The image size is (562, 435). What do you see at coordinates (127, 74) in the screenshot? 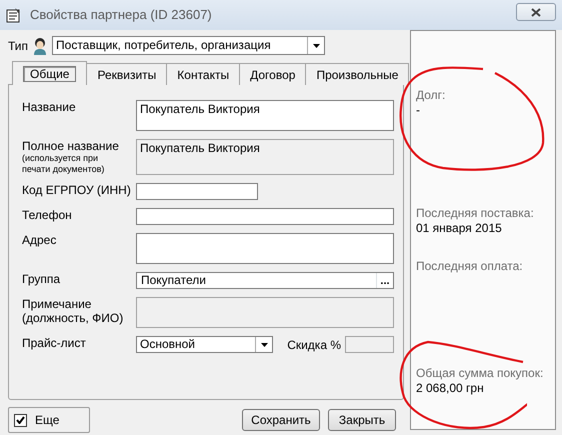
I see `tab: Реквизиты` at bounding box center [127, 74].